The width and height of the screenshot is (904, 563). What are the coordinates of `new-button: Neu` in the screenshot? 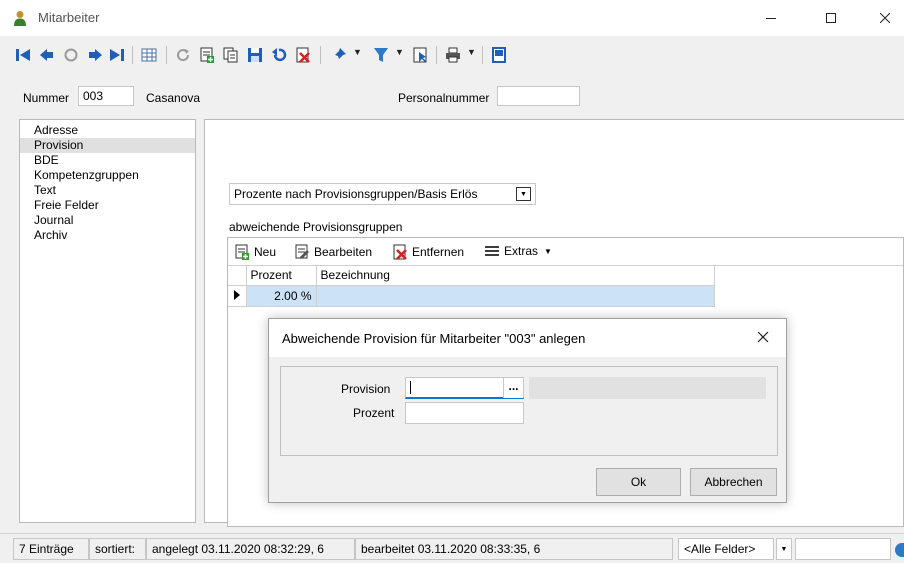 It's located at (255, 252).